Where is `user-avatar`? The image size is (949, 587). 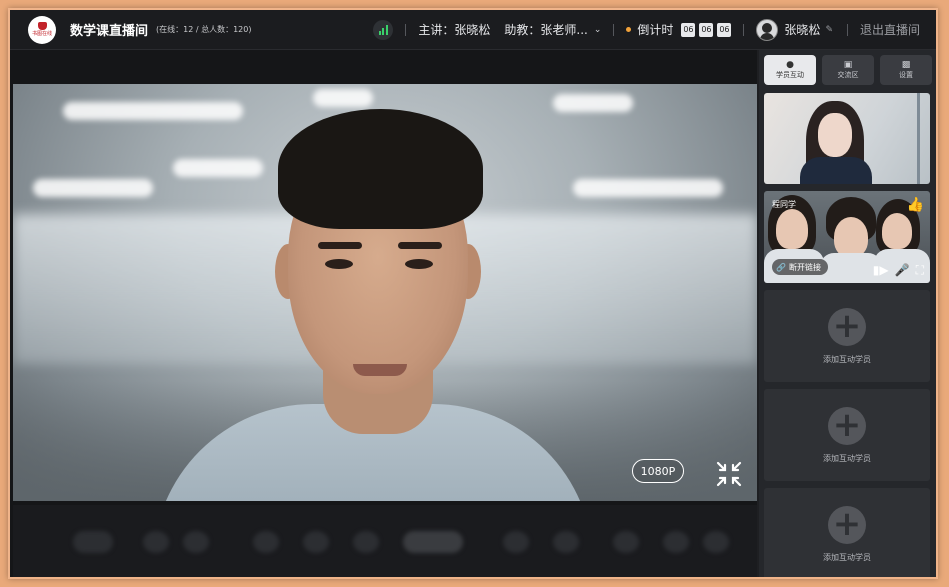 user-avatar is located at coordinates (767, 29).